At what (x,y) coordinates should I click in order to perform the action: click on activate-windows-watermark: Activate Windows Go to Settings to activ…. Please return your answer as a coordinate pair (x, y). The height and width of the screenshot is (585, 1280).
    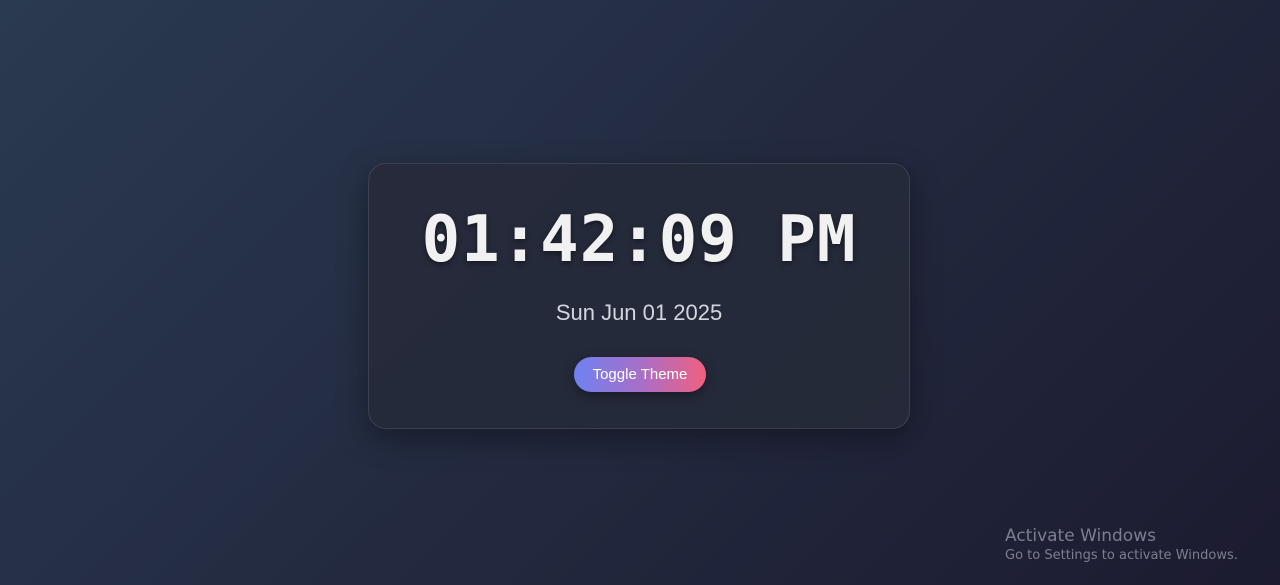
    Looking at the image, I should click on (1121, 545).